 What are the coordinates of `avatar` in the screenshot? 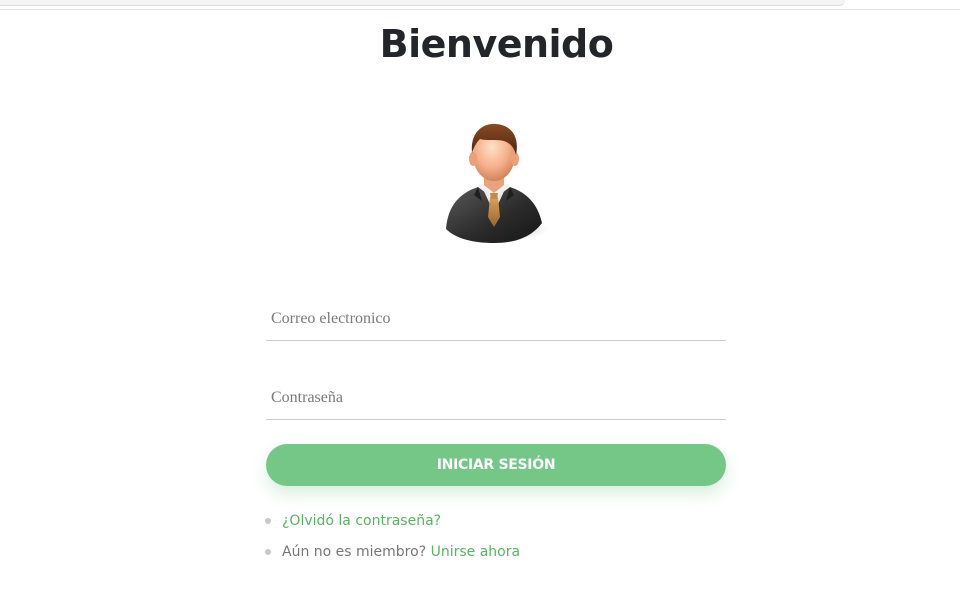 It's located at (494, 182).